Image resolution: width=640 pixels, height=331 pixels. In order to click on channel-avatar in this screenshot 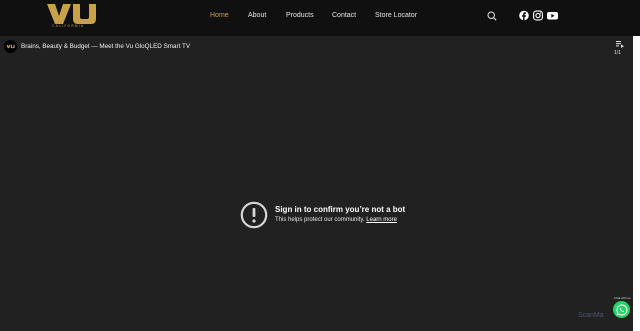, I will do `click(10, 46)`.